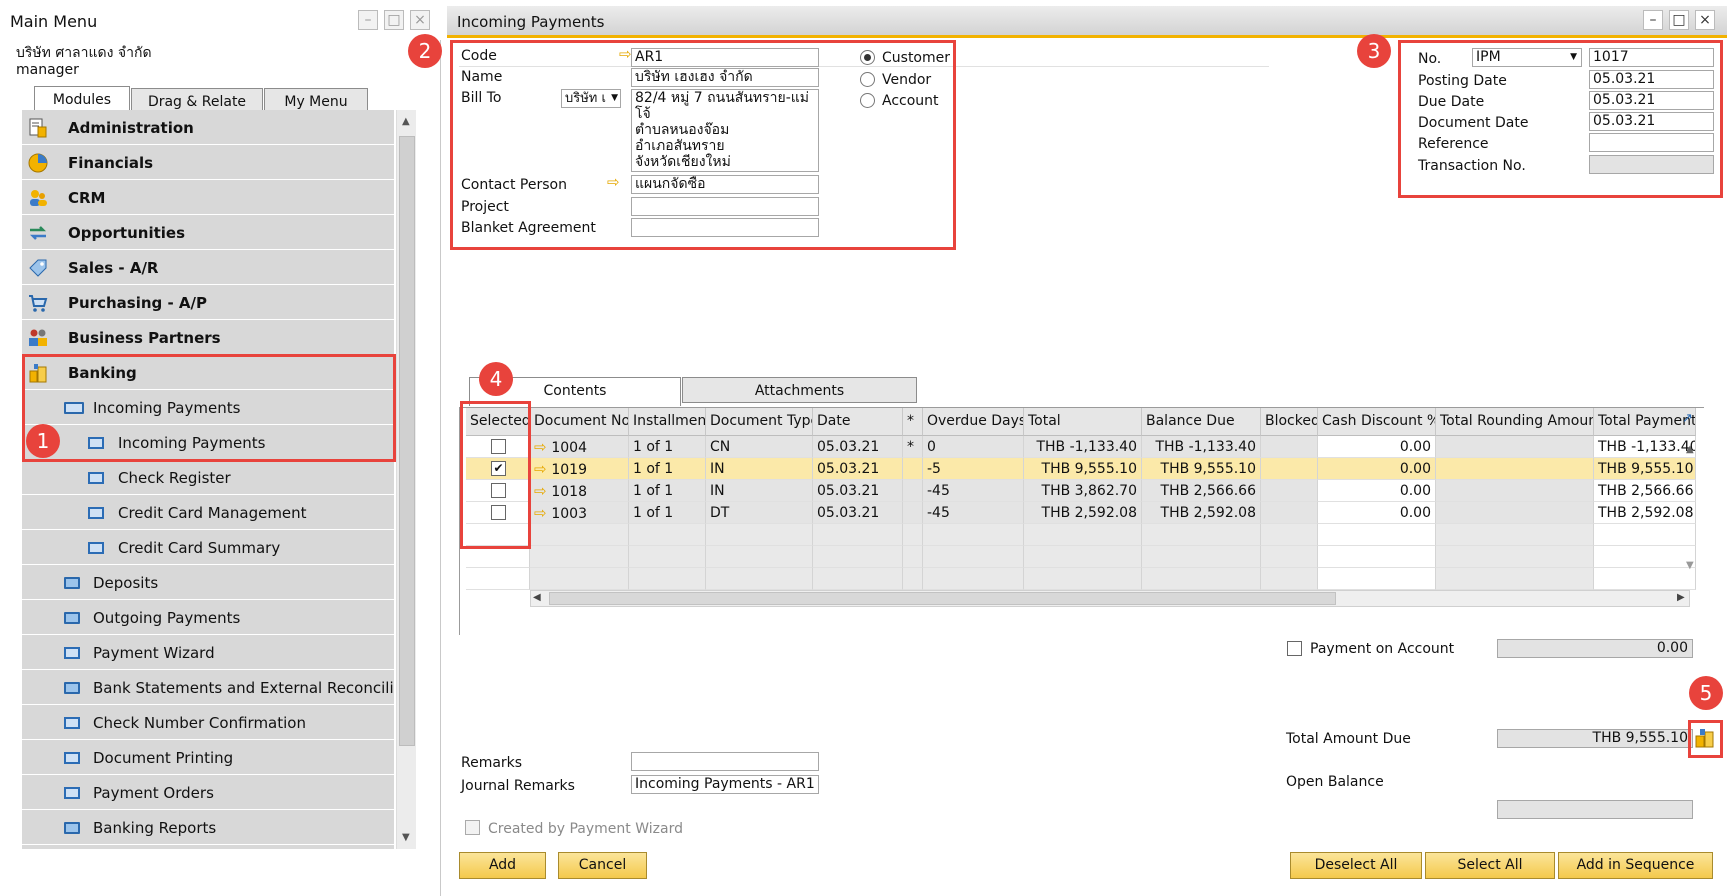  What do you see at coordinates (1681, 597) in the screenshot?
I see `scroll-right-icon: ▶` at bounding box center [1681, 597].